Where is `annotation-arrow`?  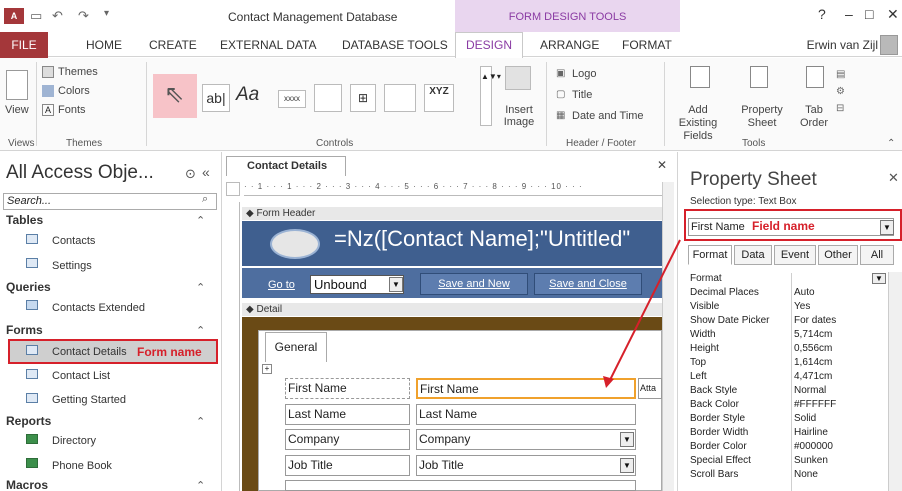 annotation-arrow is located at coordinates (642, 313).